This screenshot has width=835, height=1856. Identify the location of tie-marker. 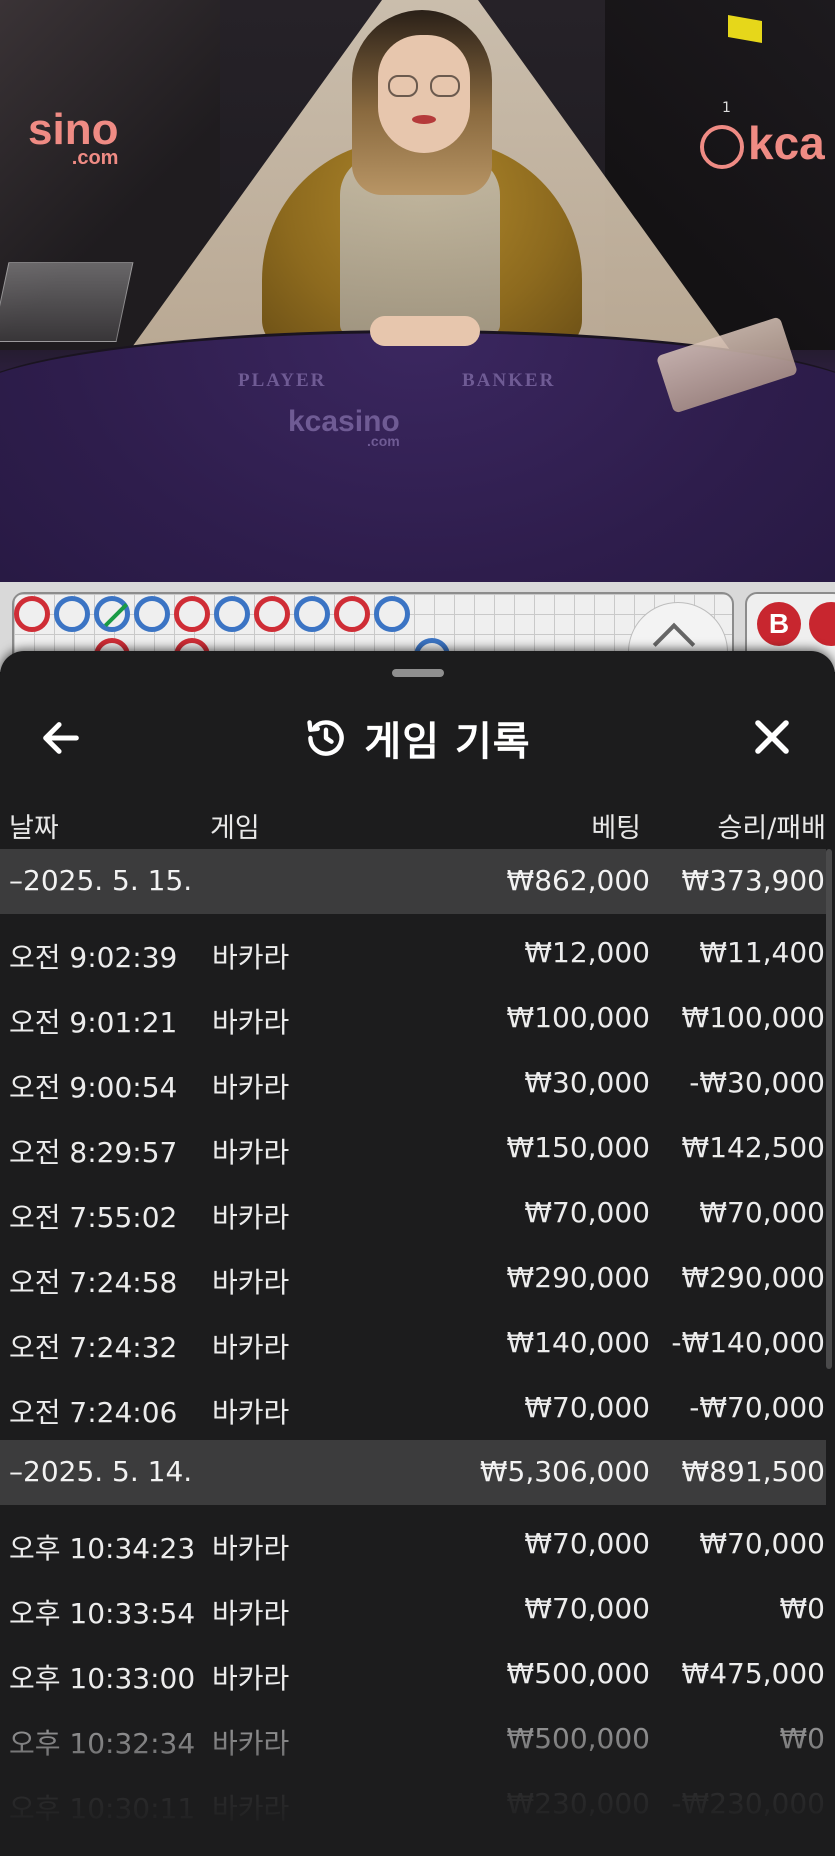
(116, 615).